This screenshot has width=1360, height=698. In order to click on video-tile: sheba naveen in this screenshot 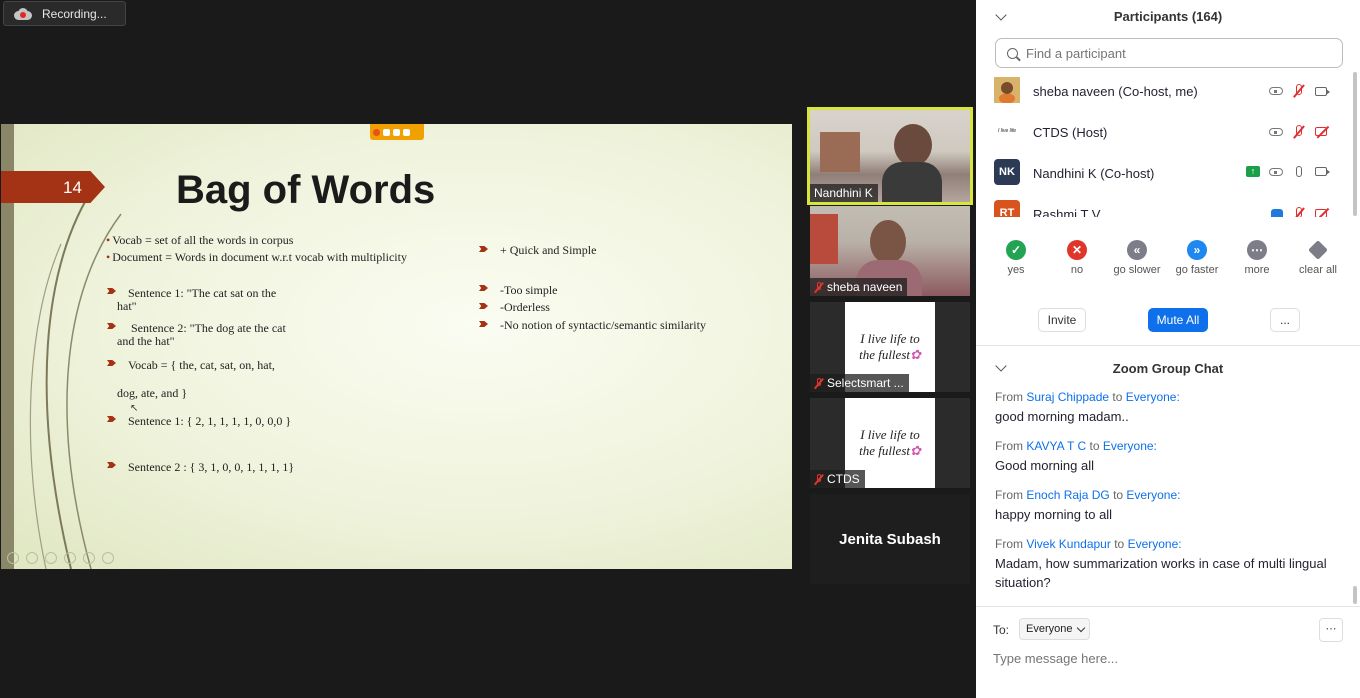, I will do `click(890, 251)`.